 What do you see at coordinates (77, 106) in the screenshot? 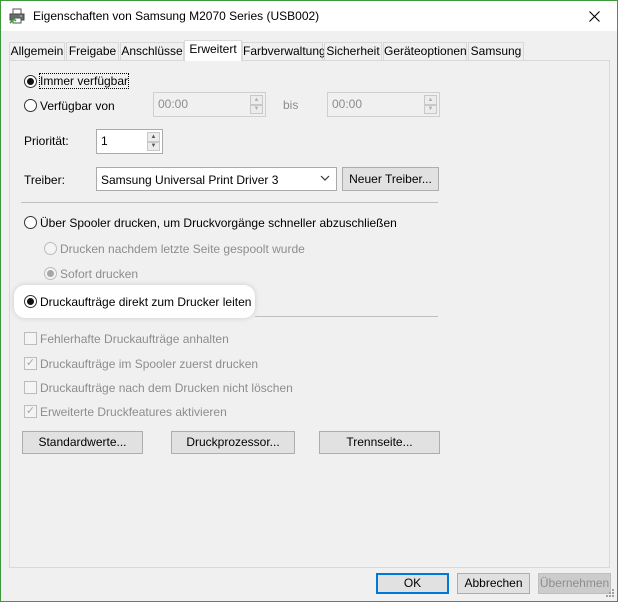
I see `available-from-label: Verfügbar von` at bounding box center [77, 106].